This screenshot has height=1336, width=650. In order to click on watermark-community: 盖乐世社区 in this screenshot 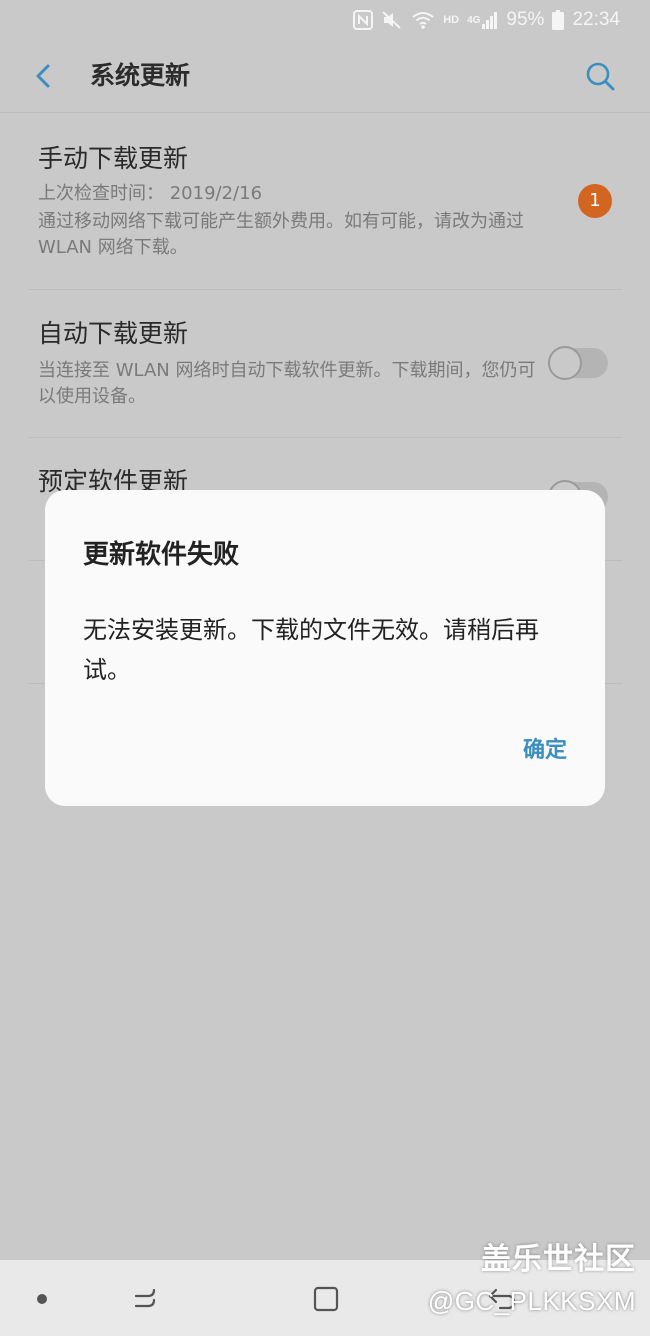, I will do `click(558, 1259)`.